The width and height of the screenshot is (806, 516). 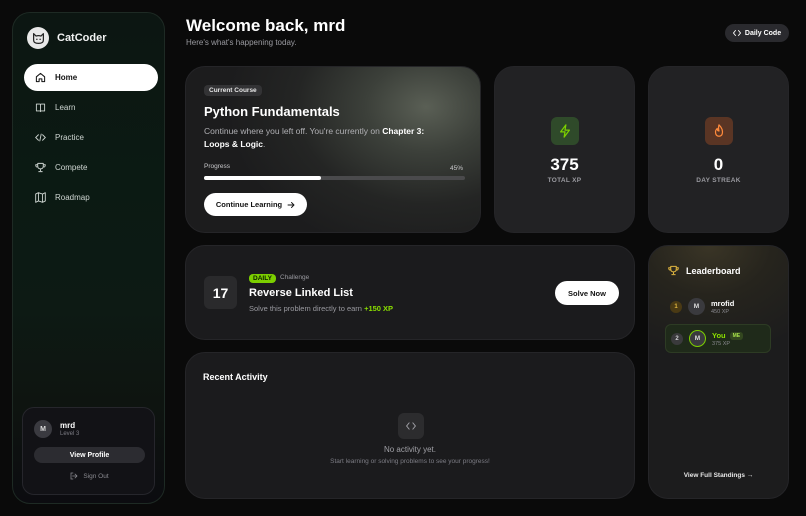 I want to click on app-name: CatCoder, so click(x=82, y=38).